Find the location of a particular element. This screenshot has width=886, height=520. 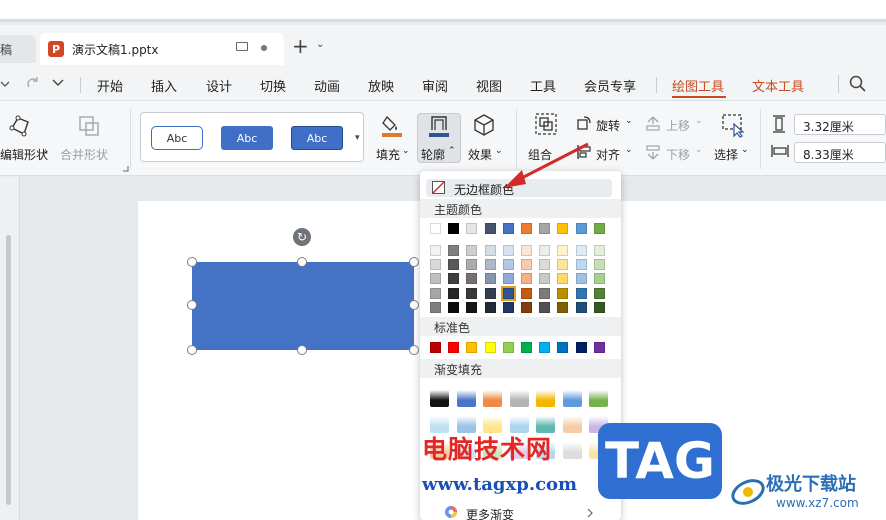

chevron-up-icon: ⌃ is located at coordinates (452, 151).